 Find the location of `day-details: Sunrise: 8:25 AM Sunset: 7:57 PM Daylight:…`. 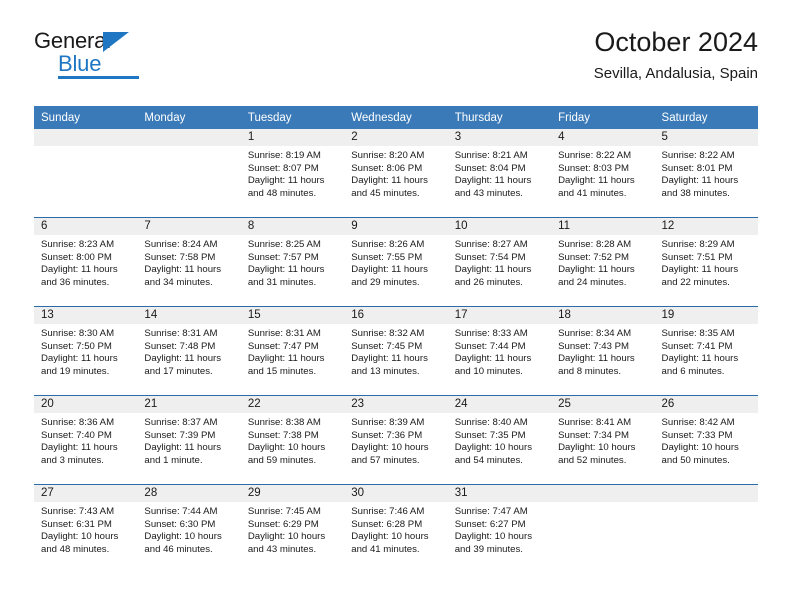

day-details: Sunrise: 8:25 AM Sunset: 7:57 PM Daylight:… is located at coordinates (292, 262).